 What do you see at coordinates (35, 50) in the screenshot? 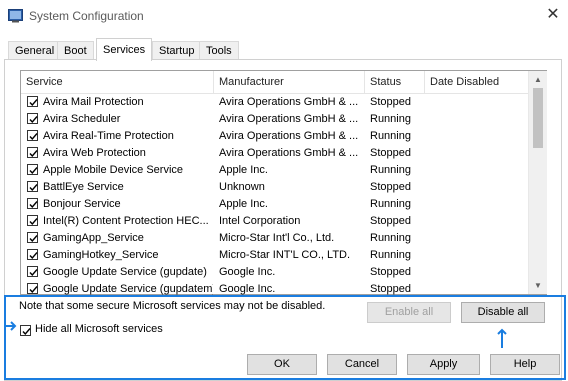
I see `tab-general: General` at bounding box center [35, 50].